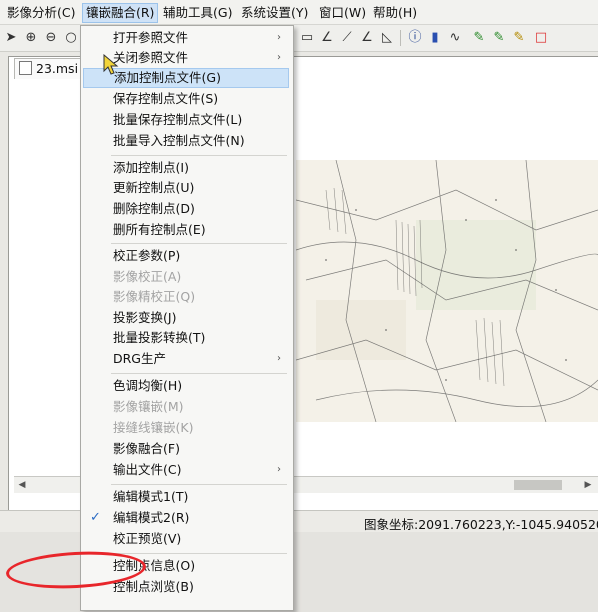 The height and width of the screenshot is (612, 598). I want to click on edit-point-pen-icon: ✎, so click(499, 38).